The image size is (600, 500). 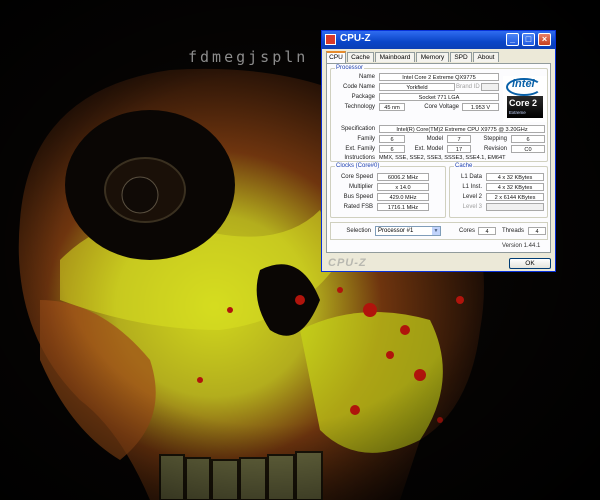 What do you see at coordinates (472, 187) in the screenshot?
I see `l1-inst-label: L1 Inst.` at bounding box center [472, 187].